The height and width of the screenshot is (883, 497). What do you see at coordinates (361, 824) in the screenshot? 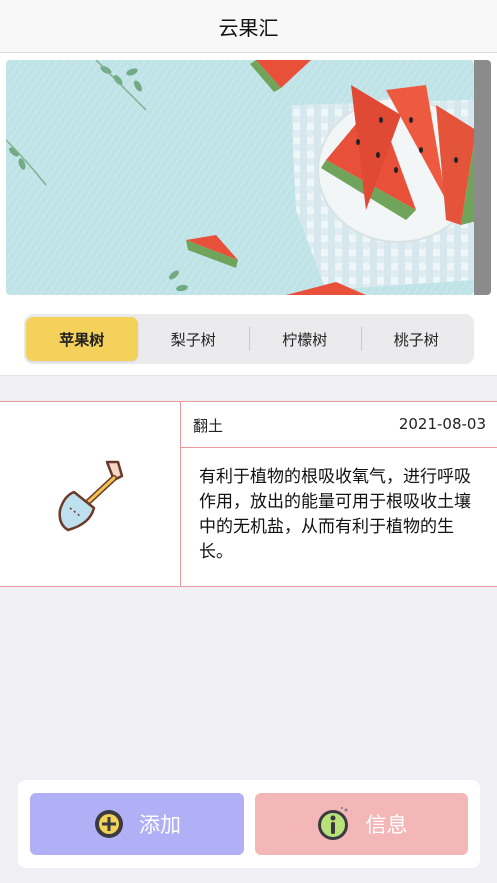
I see `info-button: 信息` at bounding box center [361, 824].